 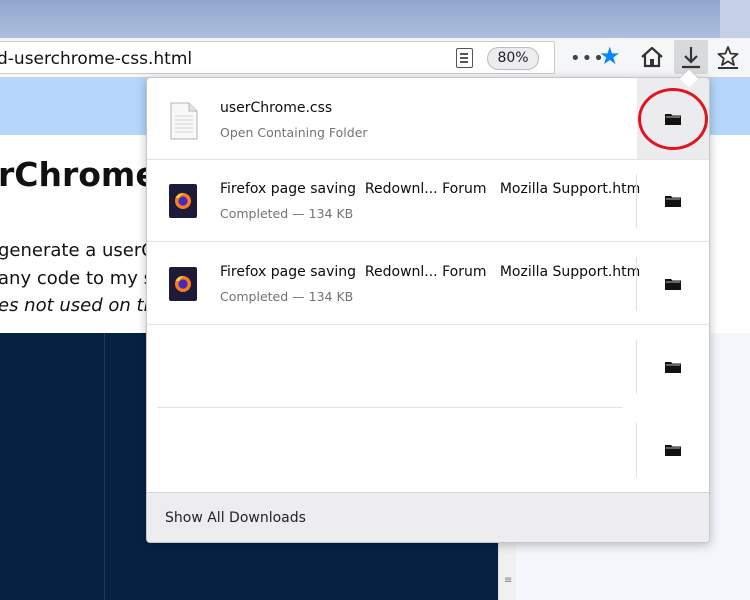 I want to click on url-text: d-userchrome-css.html, so click(x=96, y=59).